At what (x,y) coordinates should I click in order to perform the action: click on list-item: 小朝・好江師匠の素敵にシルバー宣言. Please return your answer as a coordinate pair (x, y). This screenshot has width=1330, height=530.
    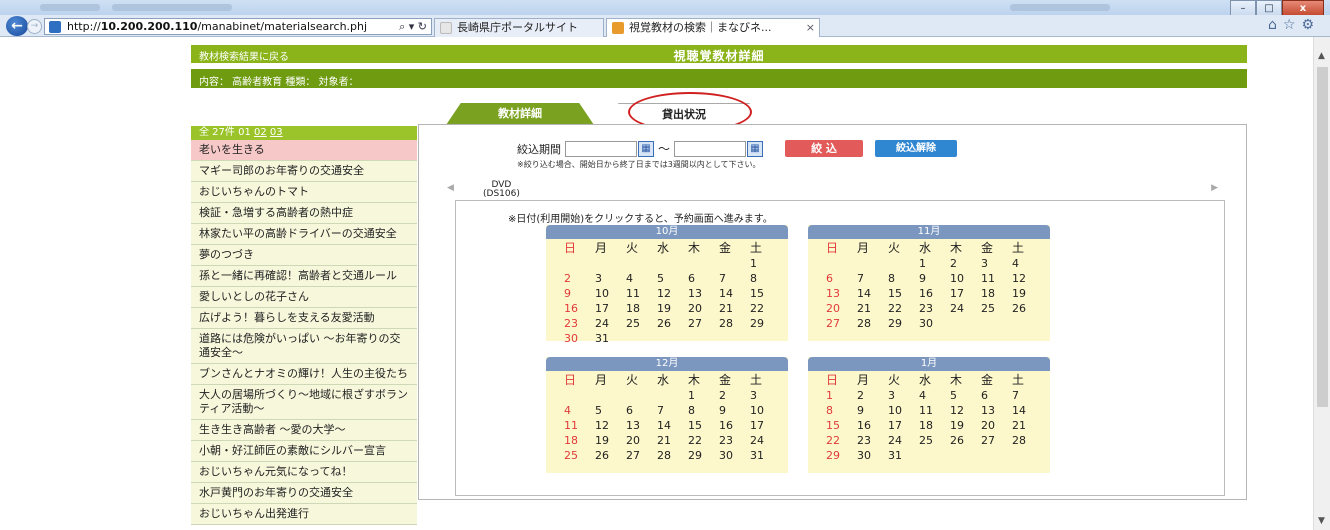
    Looking at the image, I should click on (304, 451).